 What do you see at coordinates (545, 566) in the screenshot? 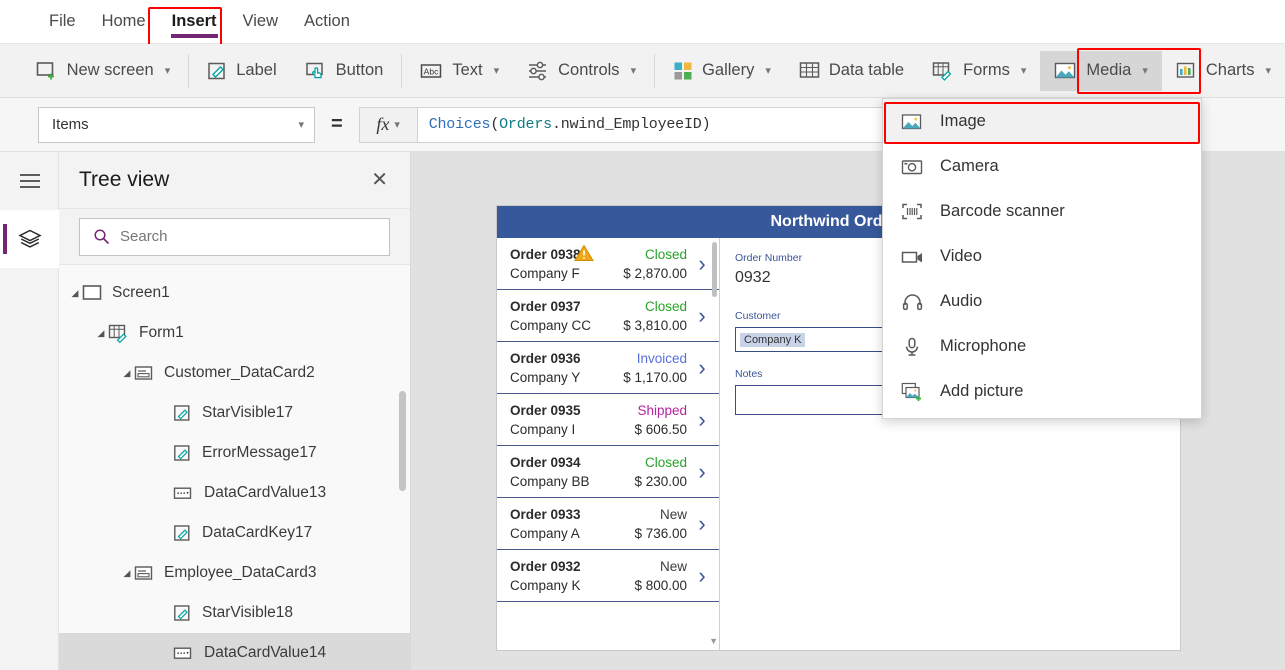
I see `order-number: Order 0932` at bounding box center [545, 566].